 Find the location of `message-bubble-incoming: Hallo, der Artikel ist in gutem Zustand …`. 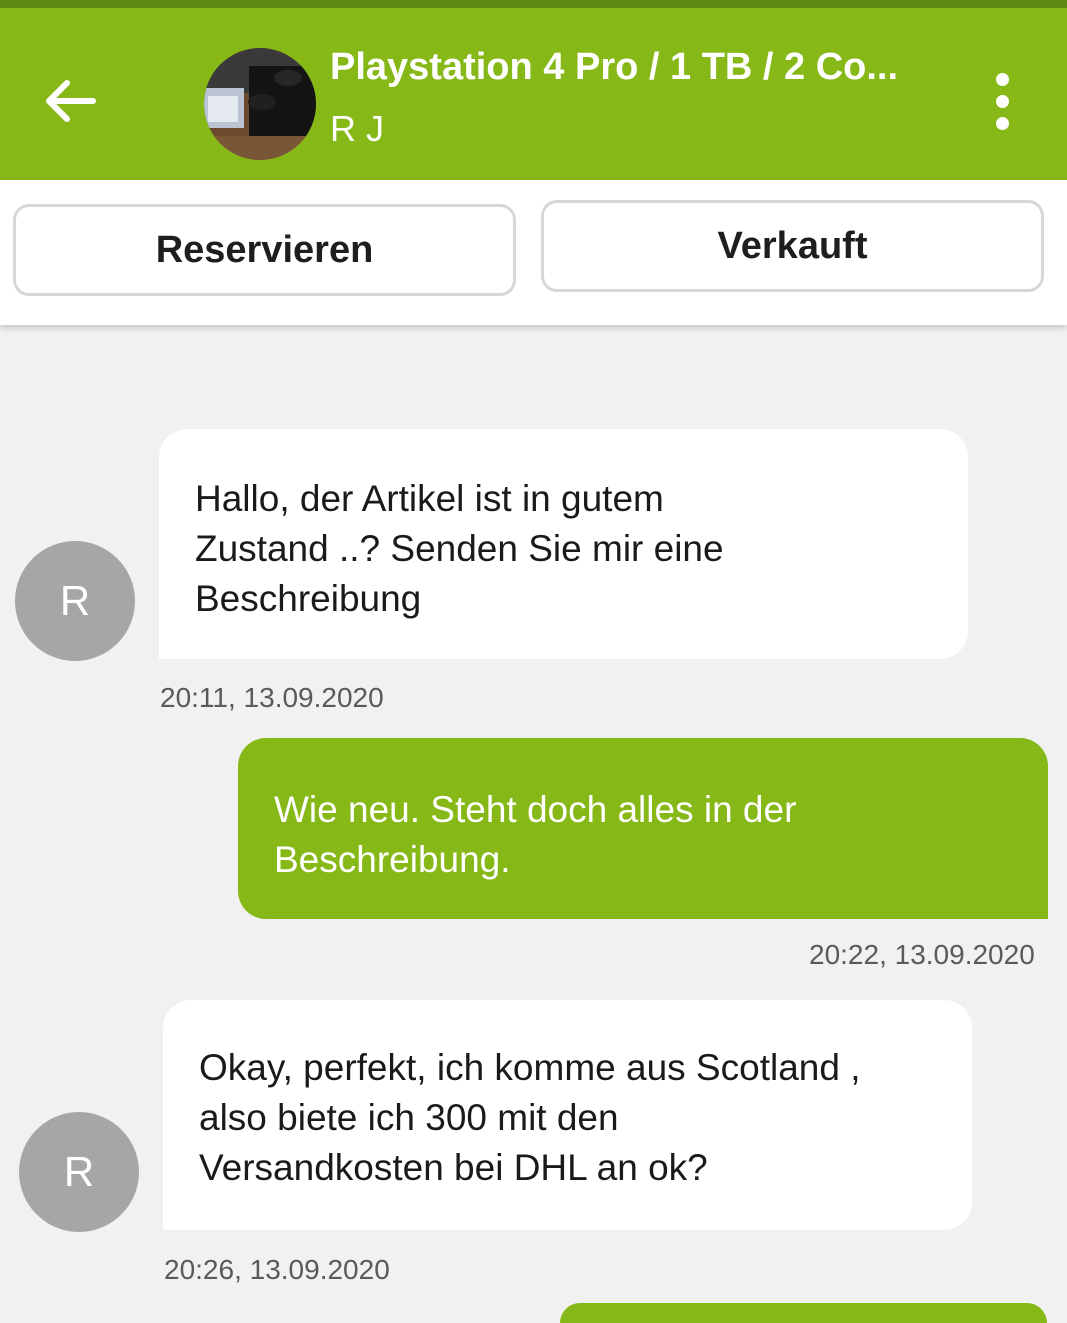

message-bubble-incoming: Hallo, der Artikel ist in gutem Zustand … is located at coordinates (563, 544).